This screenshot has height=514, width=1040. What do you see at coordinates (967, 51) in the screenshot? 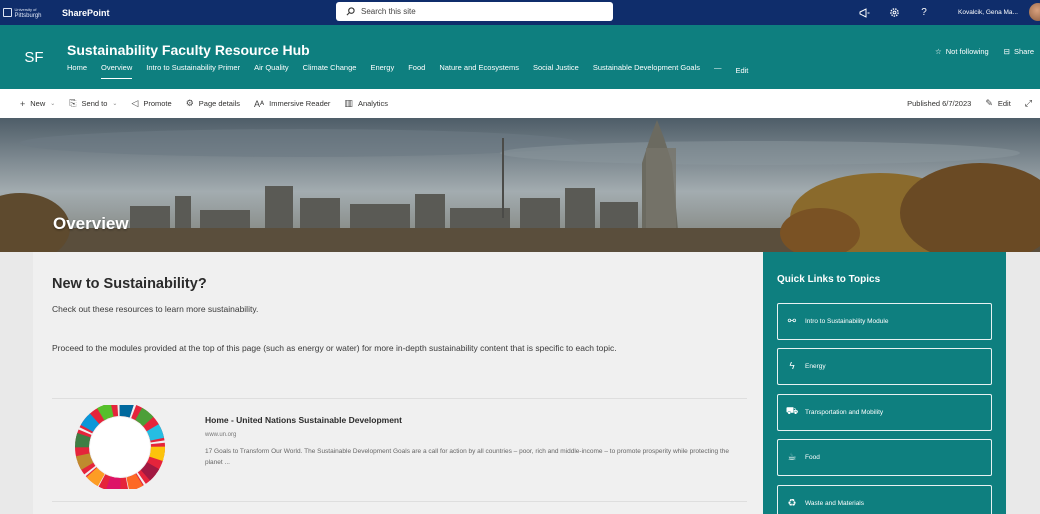
I see `follow-label: Not following` at bounding box center [967, 51].